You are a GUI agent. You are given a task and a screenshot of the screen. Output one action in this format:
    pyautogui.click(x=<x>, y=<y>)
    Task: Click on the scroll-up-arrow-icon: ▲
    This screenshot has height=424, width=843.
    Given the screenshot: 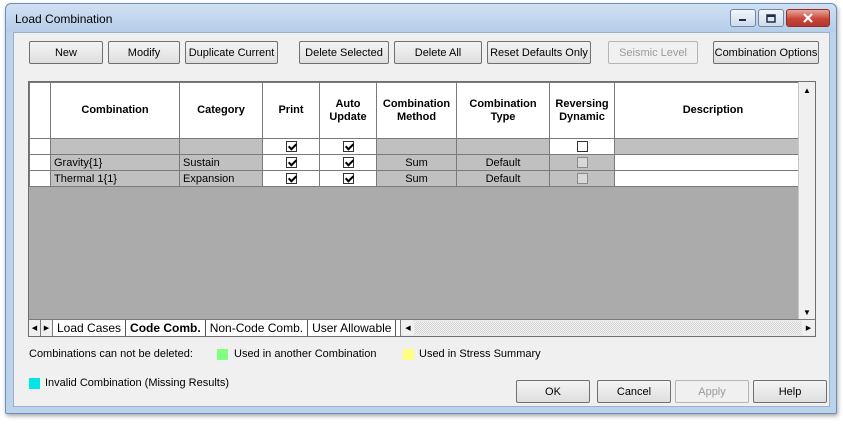 What is the action you would take?
    pyautogui.click(x=807, y=90)
    